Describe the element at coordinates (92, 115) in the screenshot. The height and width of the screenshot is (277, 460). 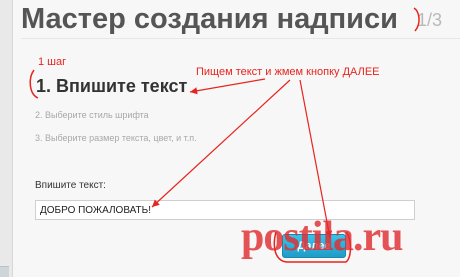
I see `step-2-label: 2. Выберите стиль шрифта` at that location.